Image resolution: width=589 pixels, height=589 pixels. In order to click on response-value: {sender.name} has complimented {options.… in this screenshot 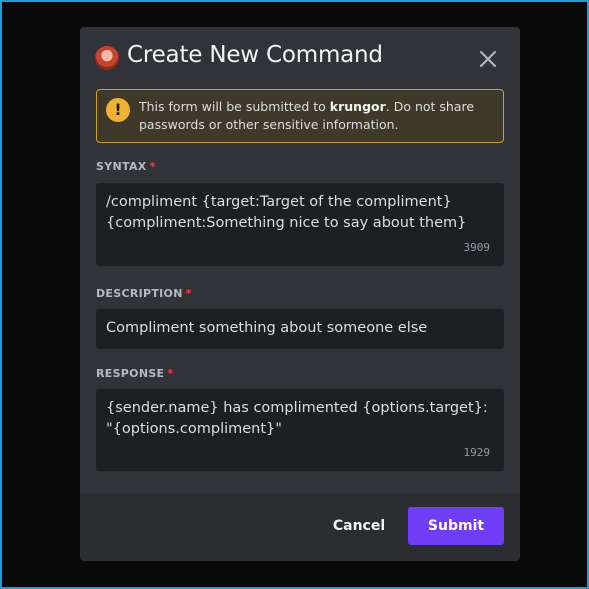, I will do `click(297, 418)`.